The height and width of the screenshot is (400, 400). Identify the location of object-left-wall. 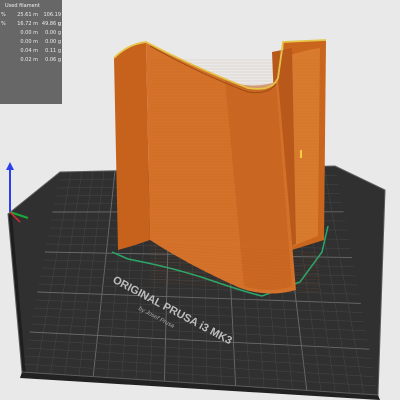
(132, 146).